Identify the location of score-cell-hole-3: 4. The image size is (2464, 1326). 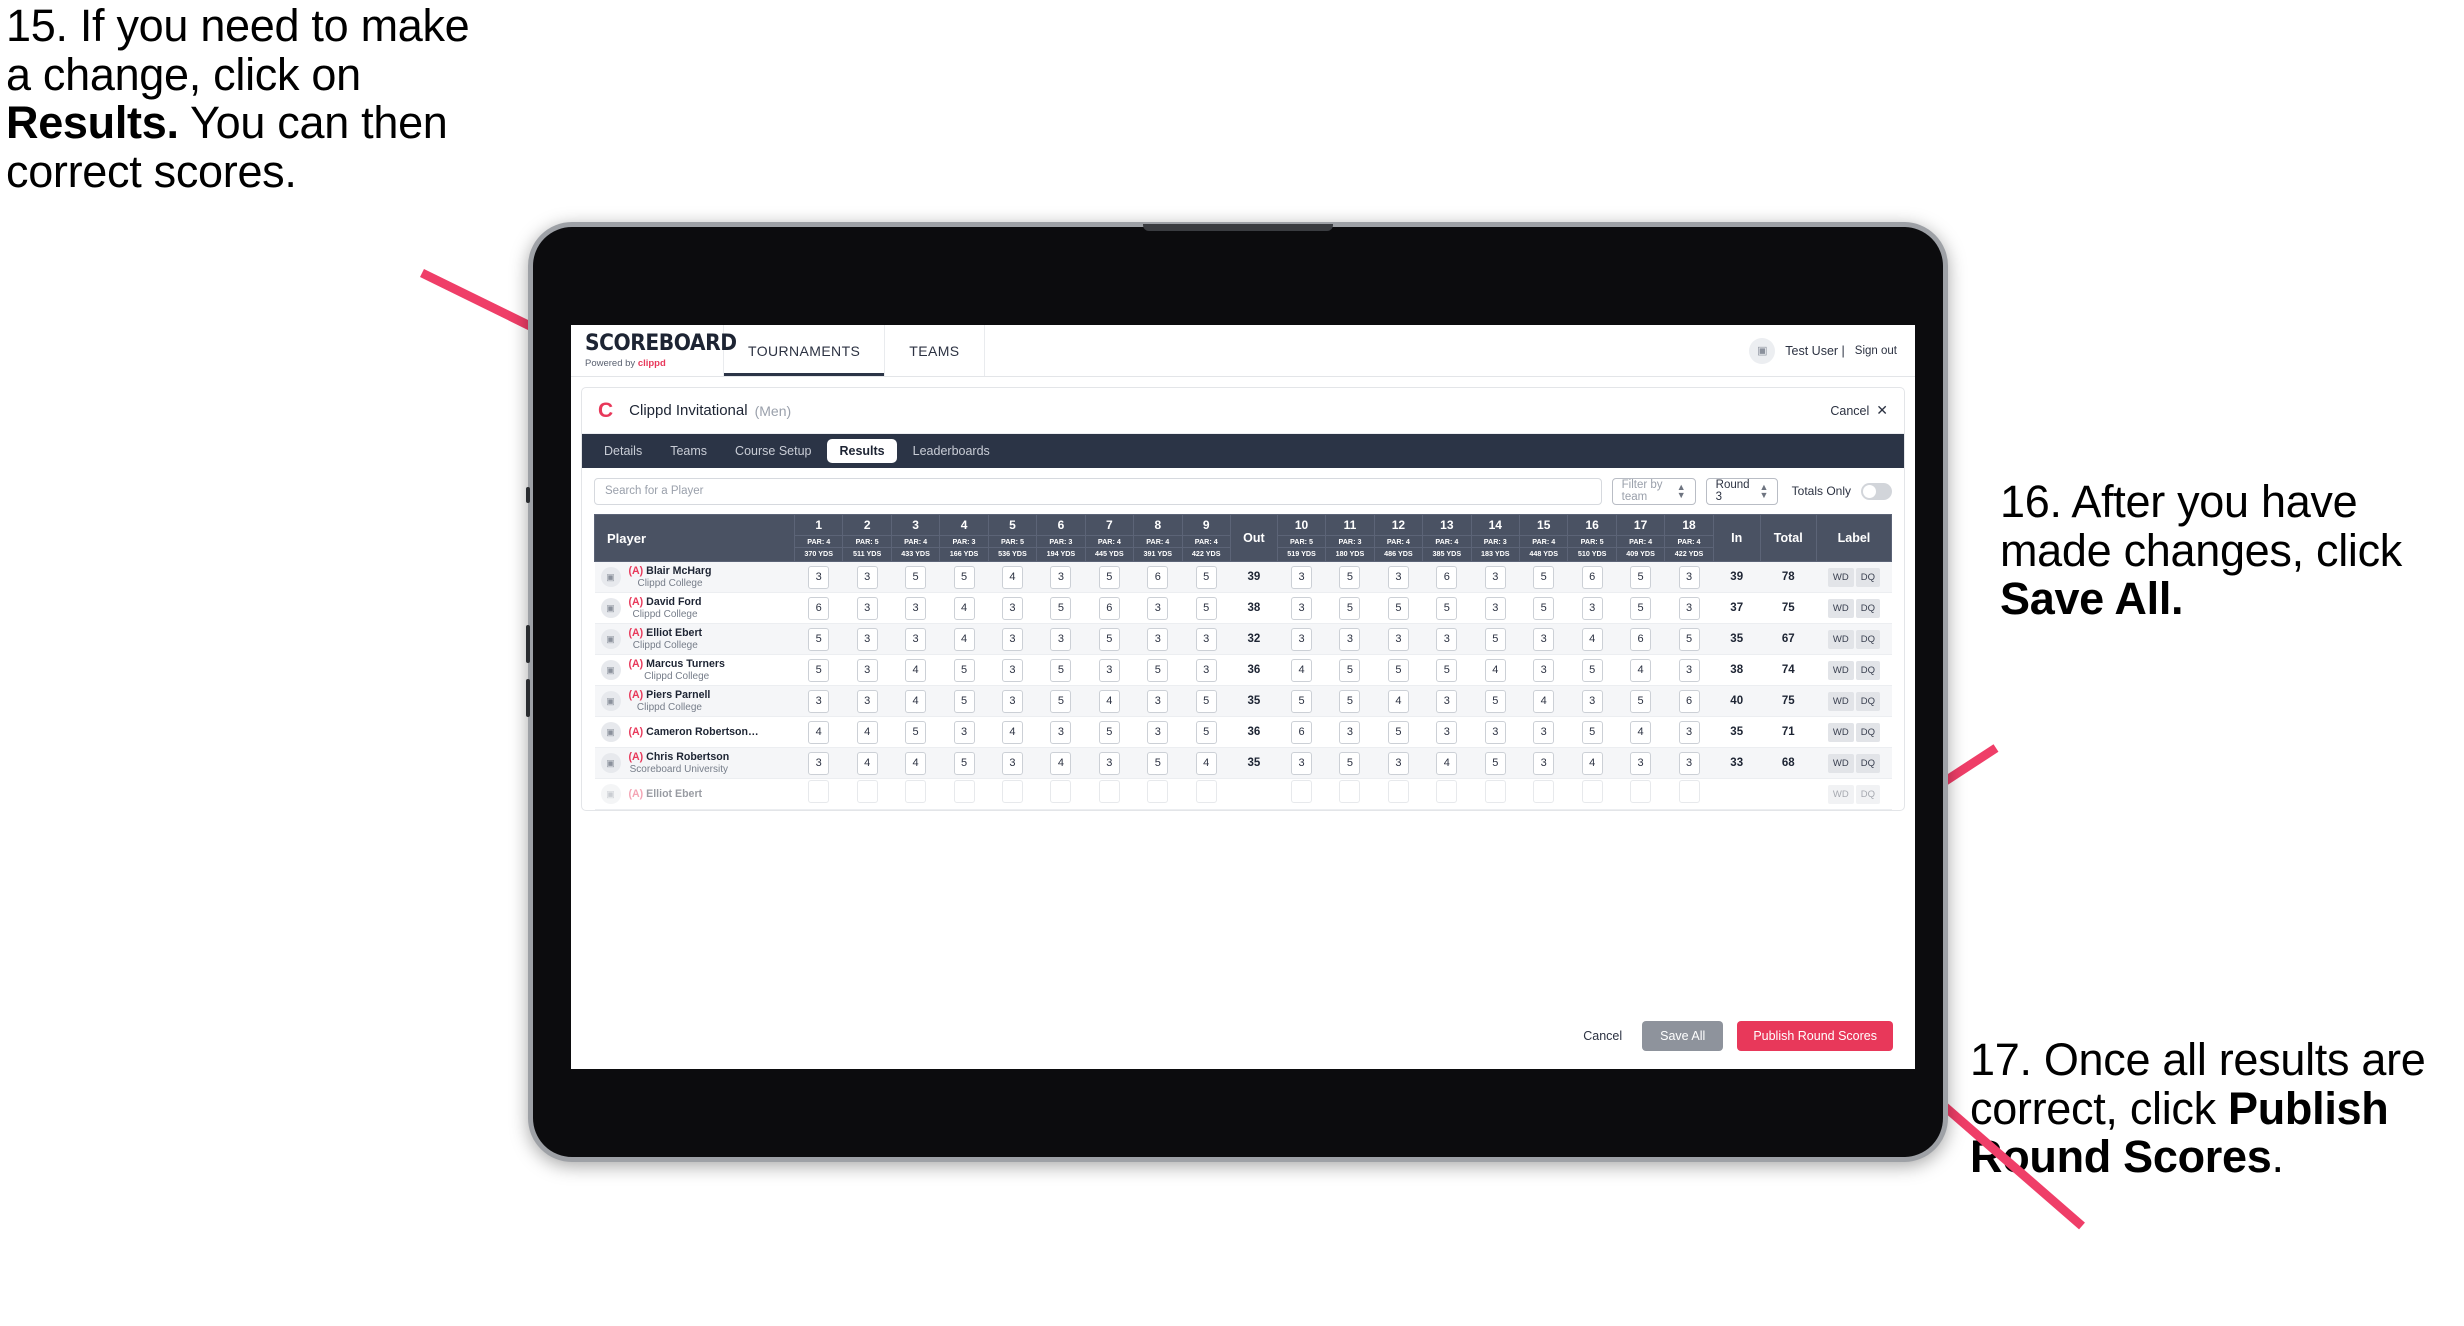
(915, 701).